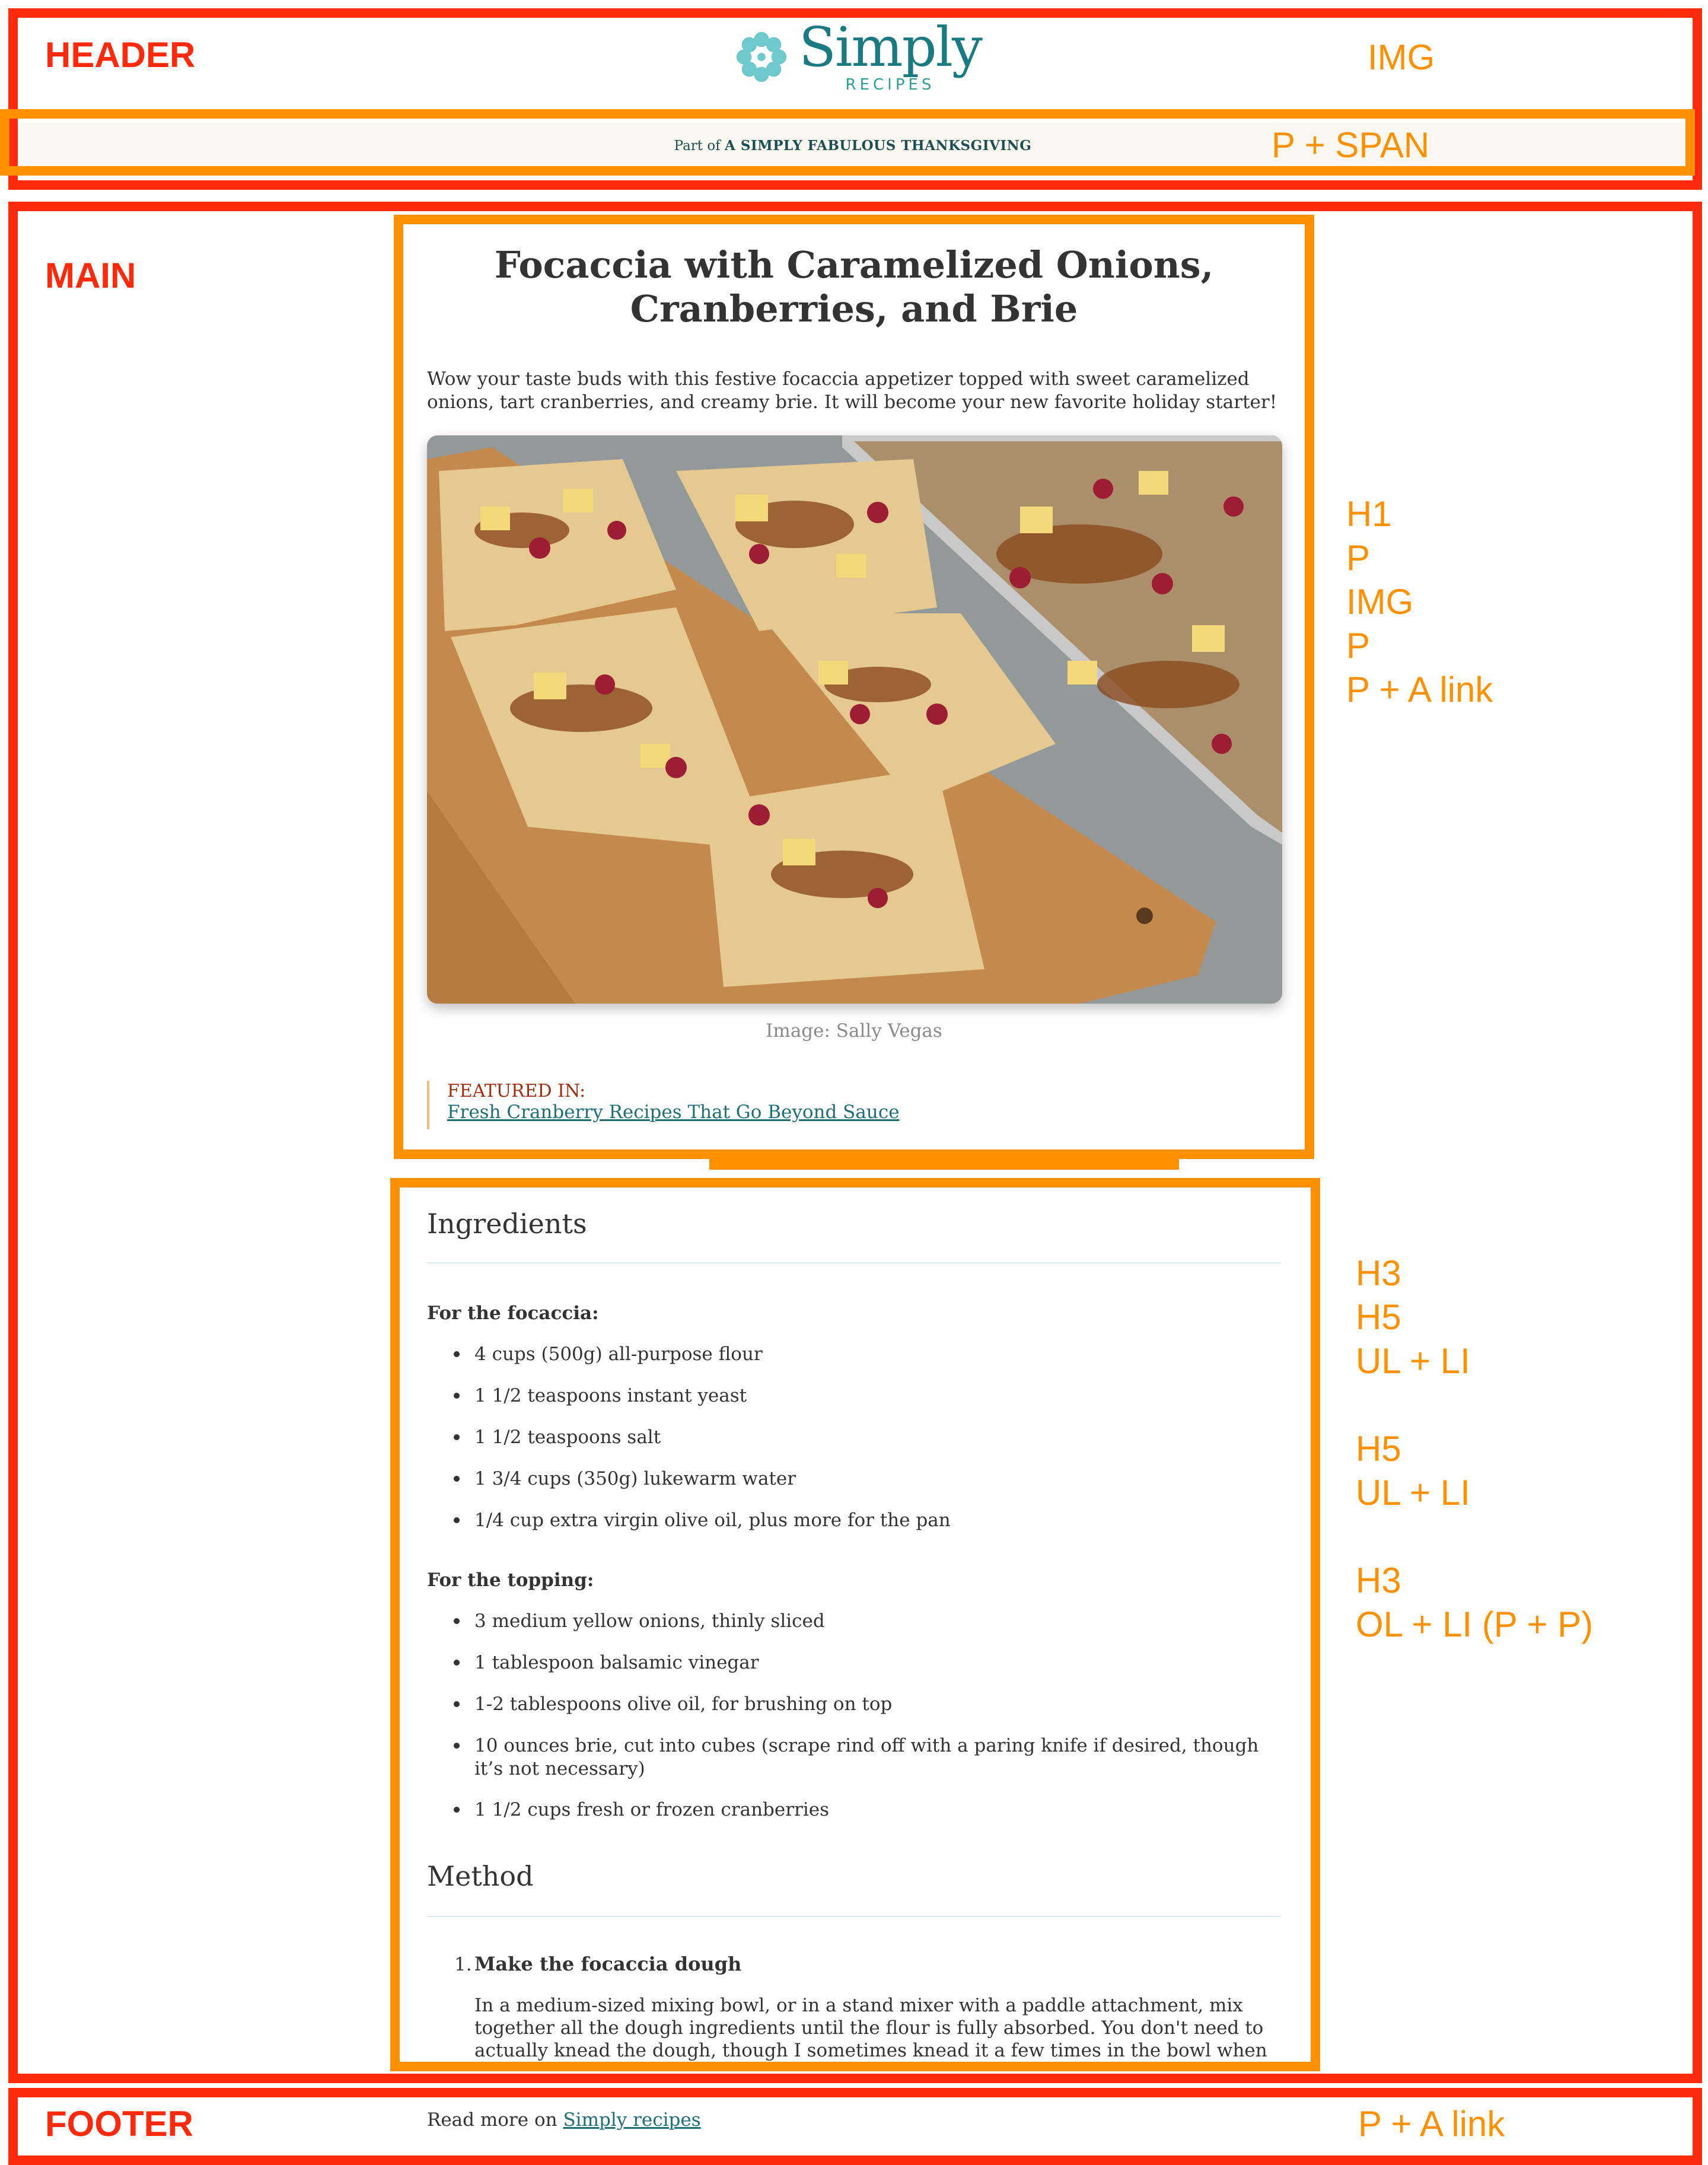  I want to click on footer-link: Simply recipes, so click(631, 2120).